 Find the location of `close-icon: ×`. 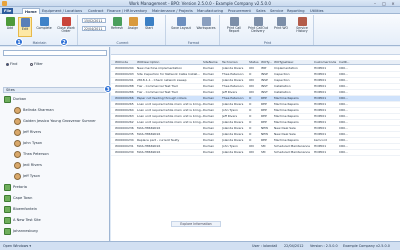

close-icon: × is located at coordinates (393, 3).